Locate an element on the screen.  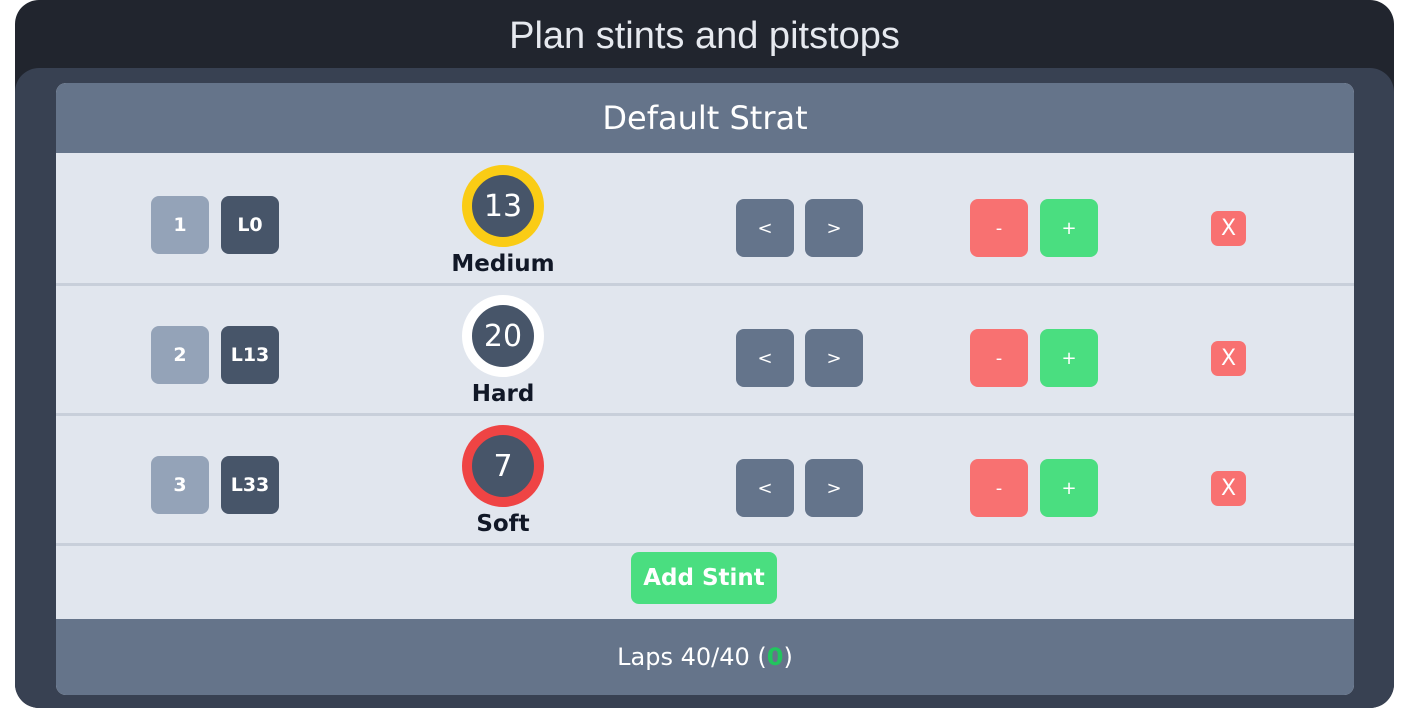
add-stint-area: Add Stint is located at coordinates (705, 580).